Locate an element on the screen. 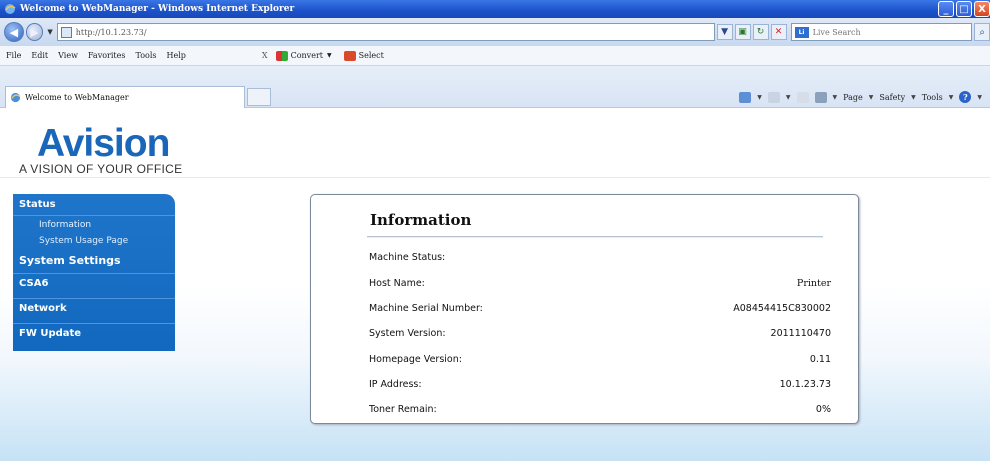 This screenshot has height=461, width=990. search-field: Li is located at coordinates (881, 32).